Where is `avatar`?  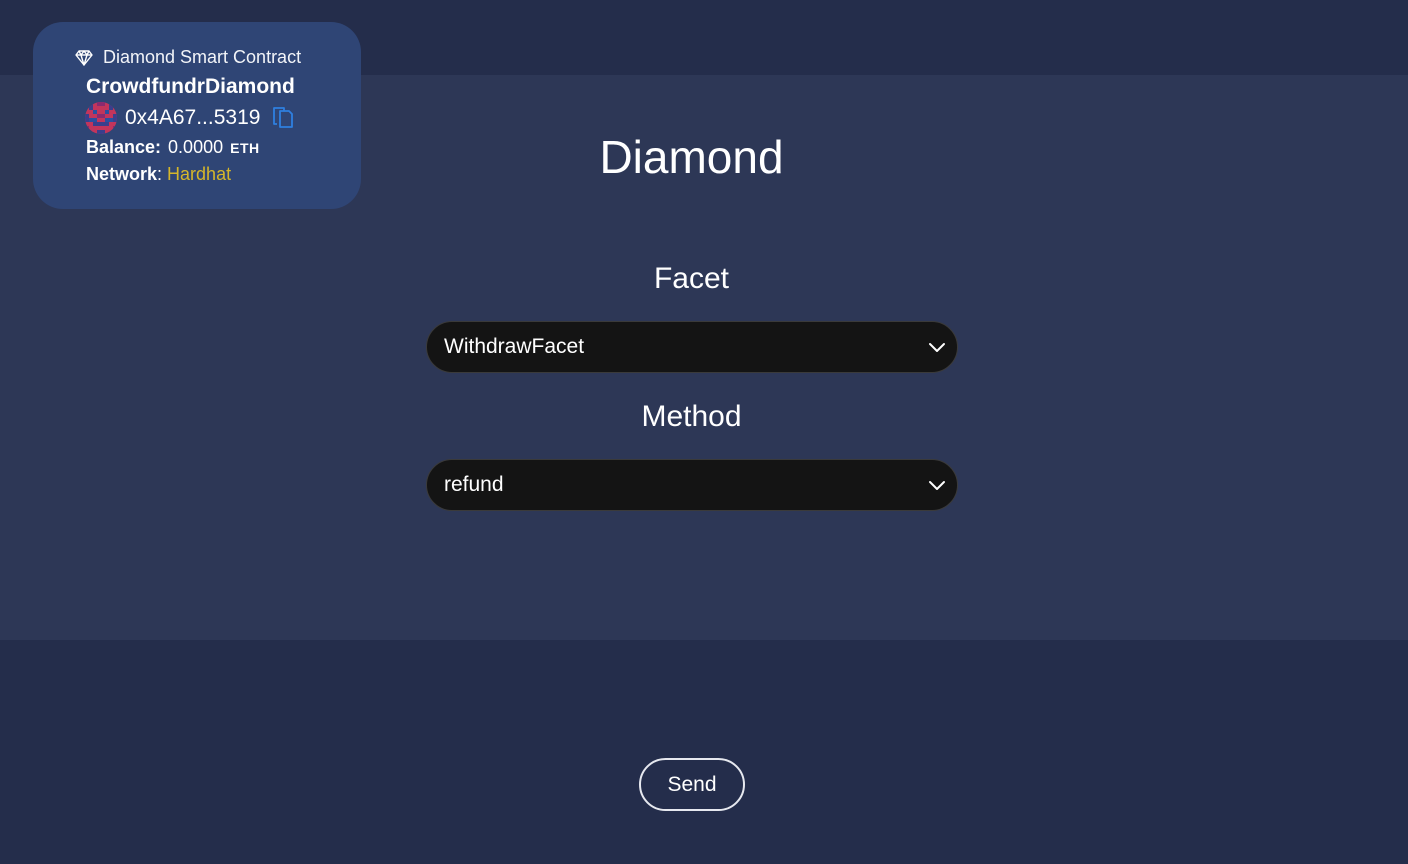 avatar is located at coordinates (101, 118).